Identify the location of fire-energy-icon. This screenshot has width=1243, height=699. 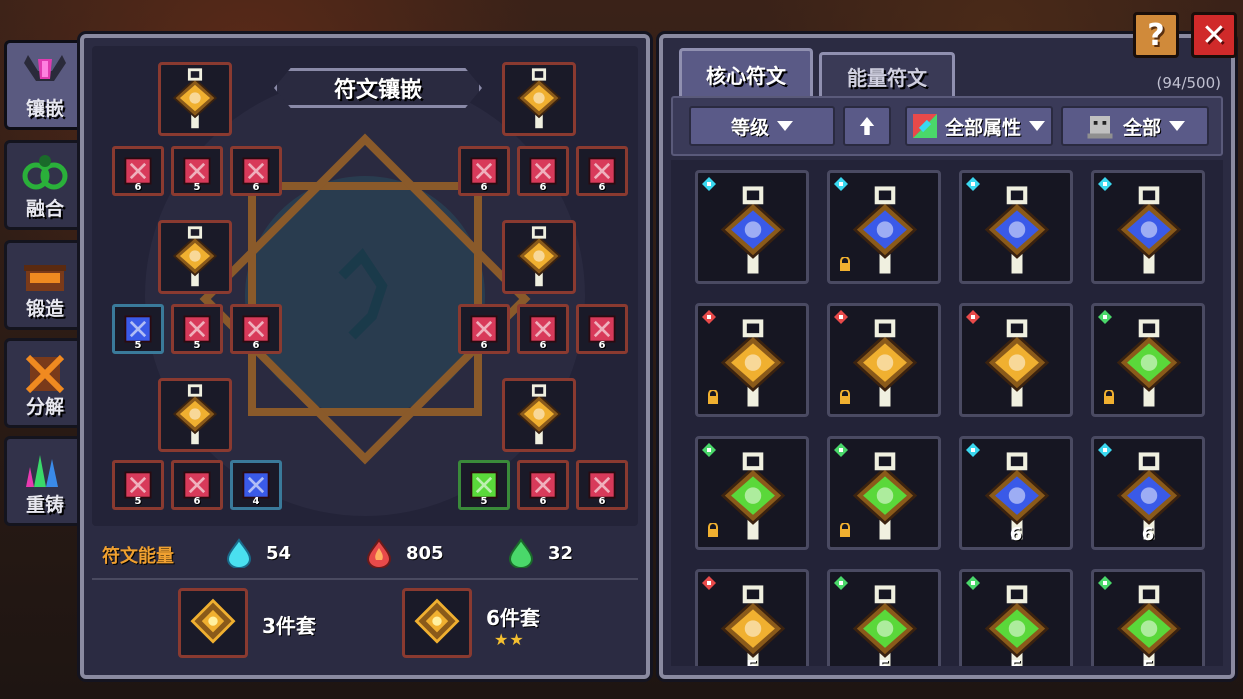
(379, 553).